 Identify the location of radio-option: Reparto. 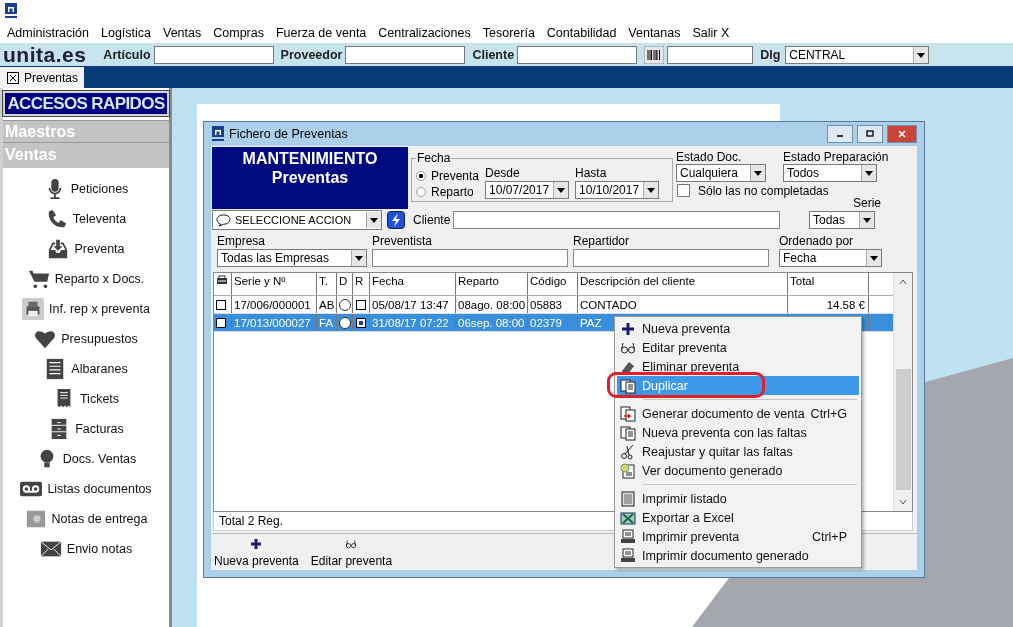
(448, 191).